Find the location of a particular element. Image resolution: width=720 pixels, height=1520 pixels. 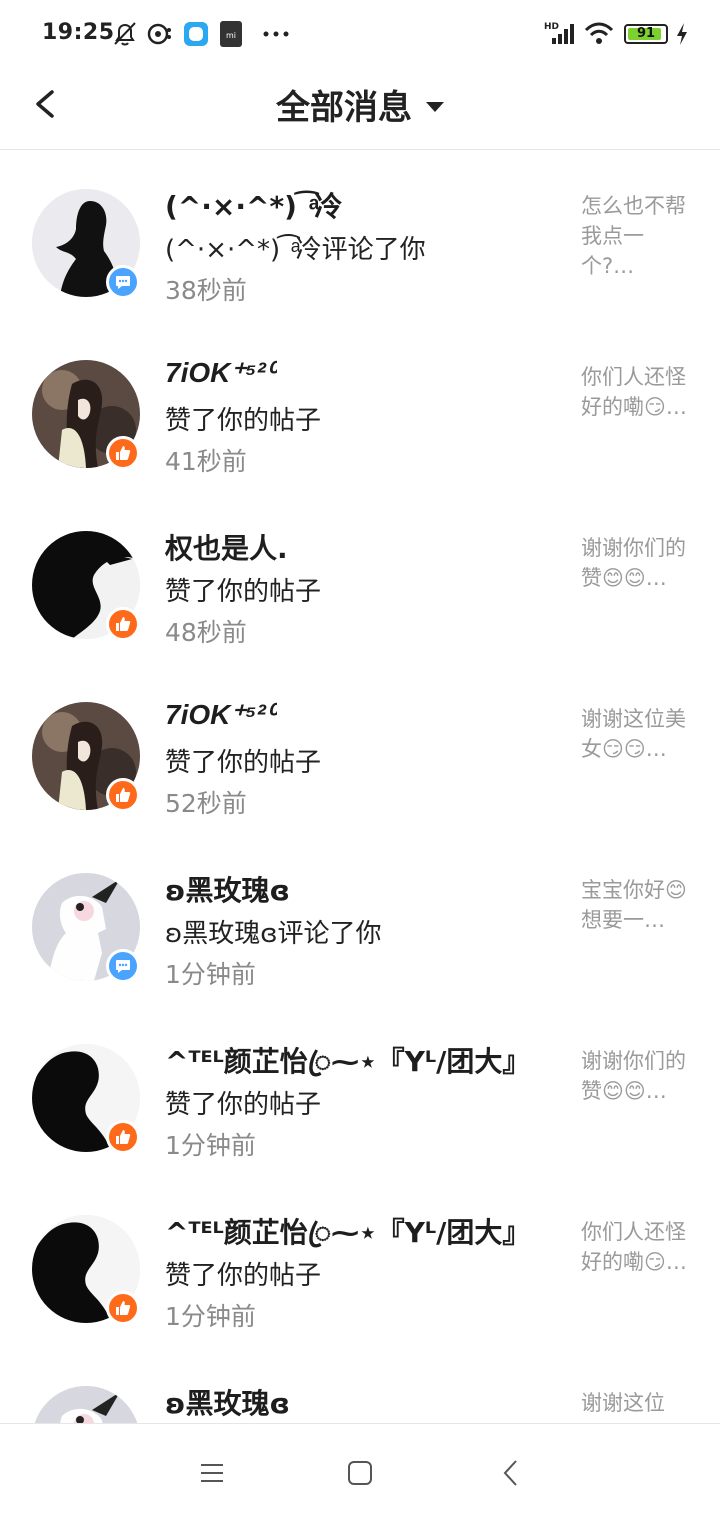

message-action: ʚ黑玫瑰ɞ评论了你 is located at coordinates (273, 934).